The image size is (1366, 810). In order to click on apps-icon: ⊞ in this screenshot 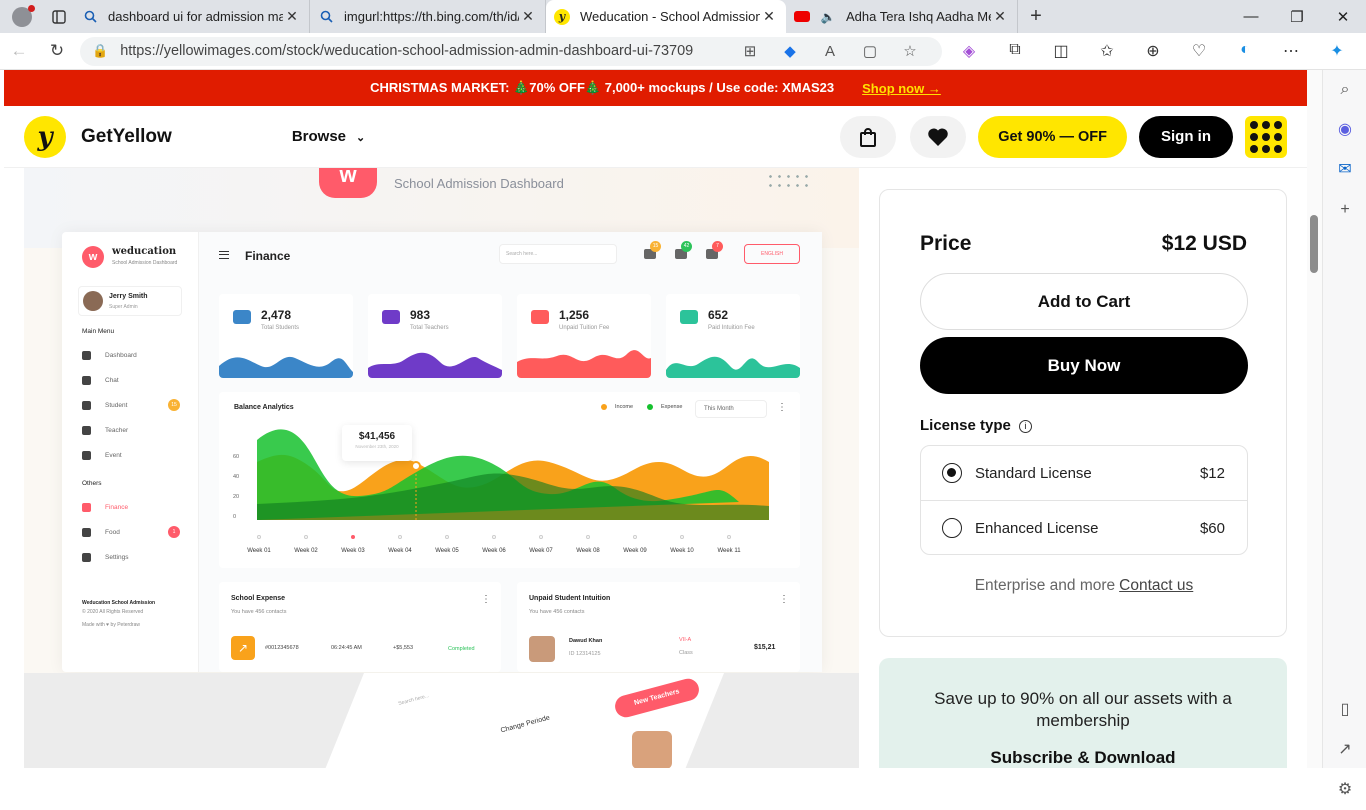, I will do `click(750, 51)`.